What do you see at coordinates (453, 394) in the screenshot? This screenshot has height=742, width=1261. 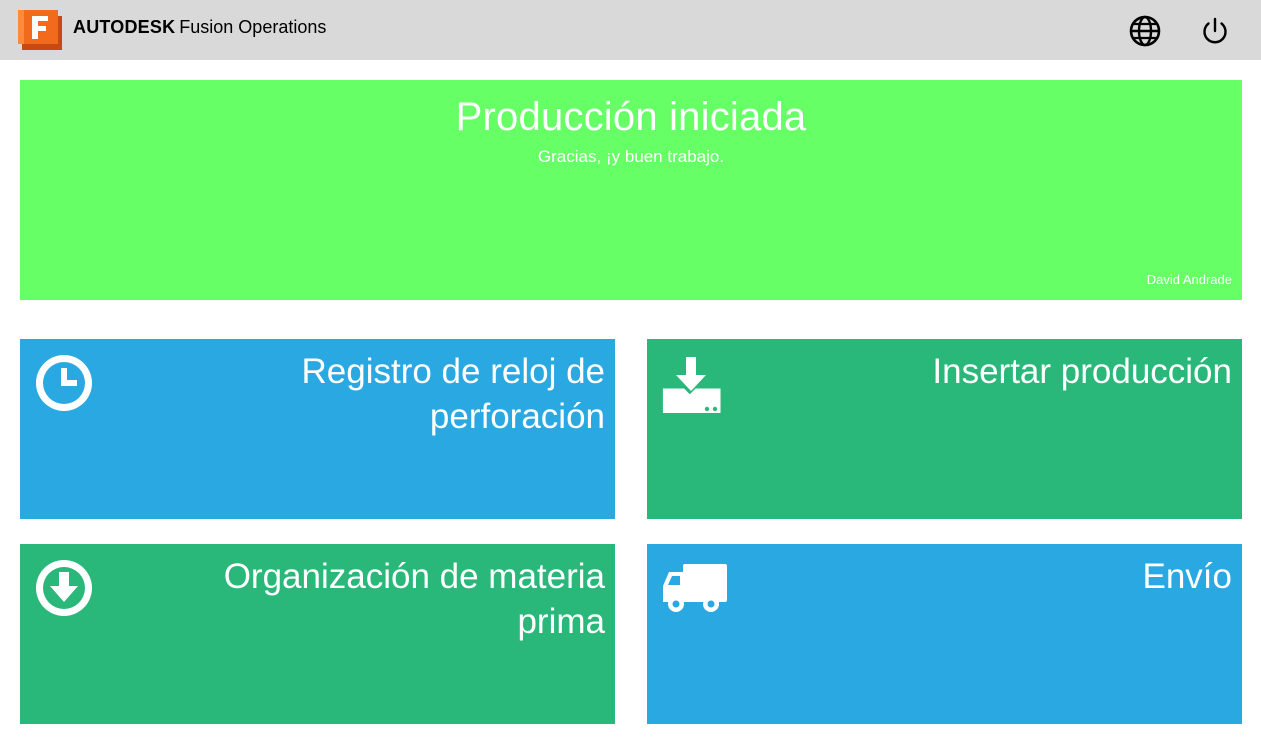 I see `tile-label: Registro de reloj de perforación` at bounding box center [453, 394].